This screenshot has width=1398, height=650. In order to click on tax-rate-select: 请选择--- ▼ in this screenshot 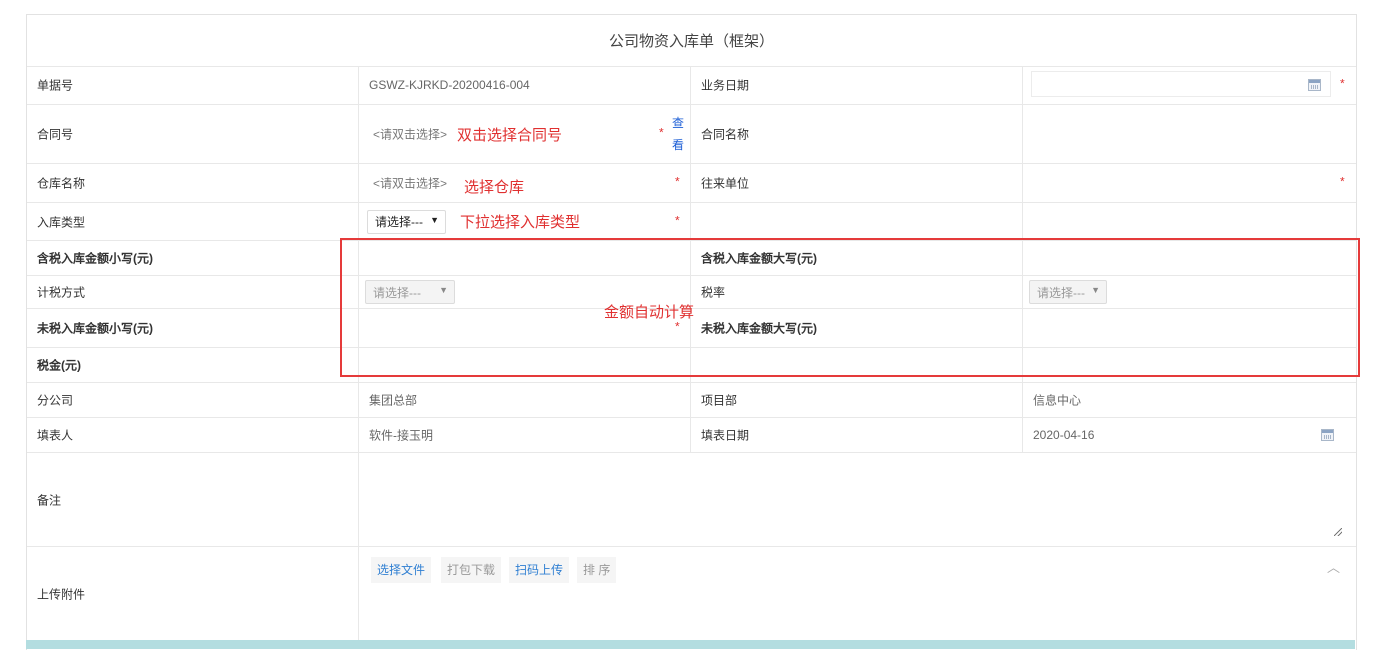, I will do `click(1068, 292)`.